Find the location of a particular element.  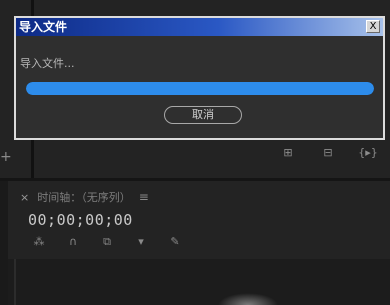

linked-selection-icon: ⧉ is located at coordinates (107, 242).